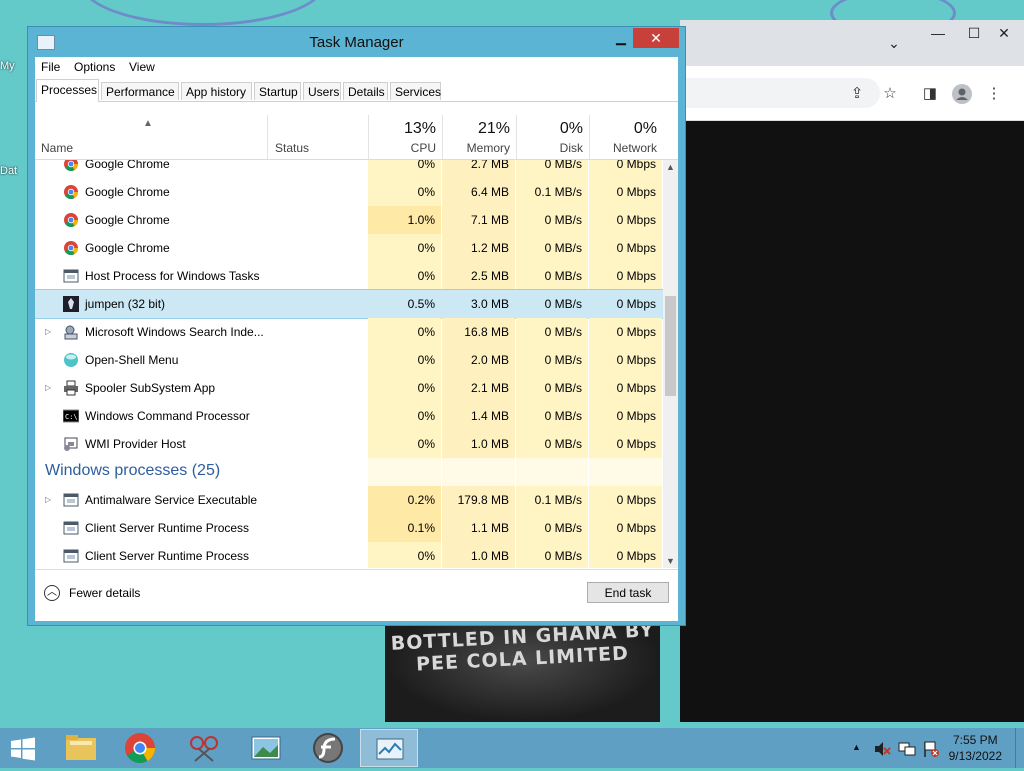 Image resolution: width=1024 pixels, height=771 pixels. I want to click on chrome-minimize-button: —, so click(938, 33).